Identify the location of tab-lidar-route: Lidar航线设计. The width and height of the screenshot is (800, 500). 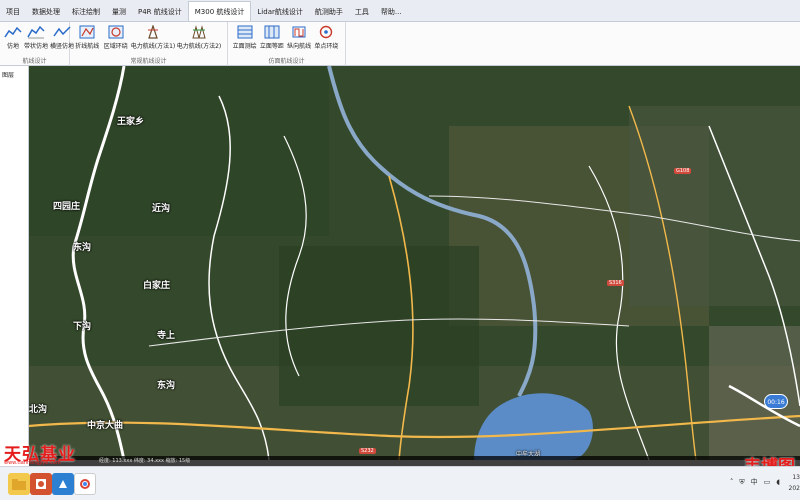
(279, 12).